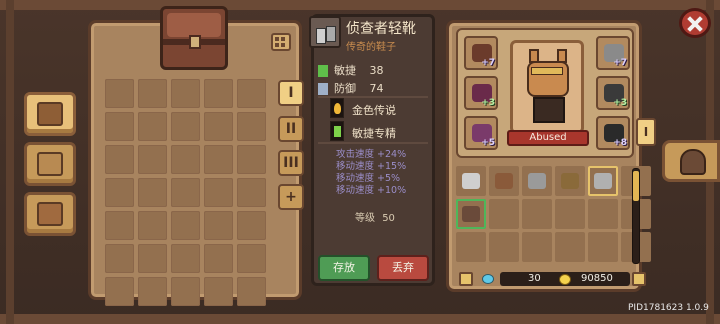 The height and width of the screenshot is (324, 720). What do you see at coordinates (291, 163) in the screenshot?
I see `tab-page-3: III` at bounding box center [291, 163].